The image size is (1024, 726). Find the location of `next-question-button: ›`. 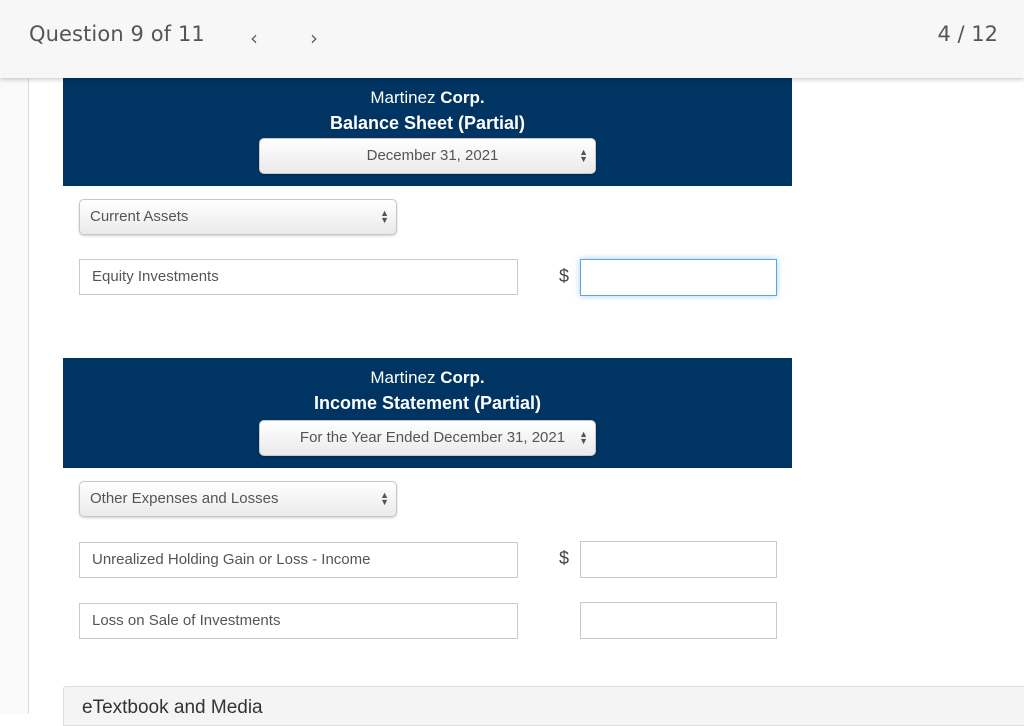

next-question-button: › is located at coordinates (314, 38).